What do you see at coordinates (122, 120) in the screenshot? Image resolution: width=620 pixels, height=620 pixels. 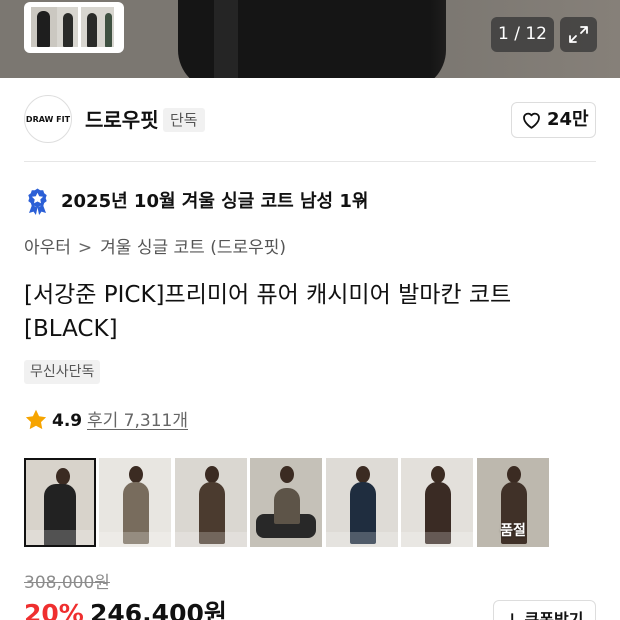 I see `brand-name: 드로우핏` at bounding box center [122, 120].